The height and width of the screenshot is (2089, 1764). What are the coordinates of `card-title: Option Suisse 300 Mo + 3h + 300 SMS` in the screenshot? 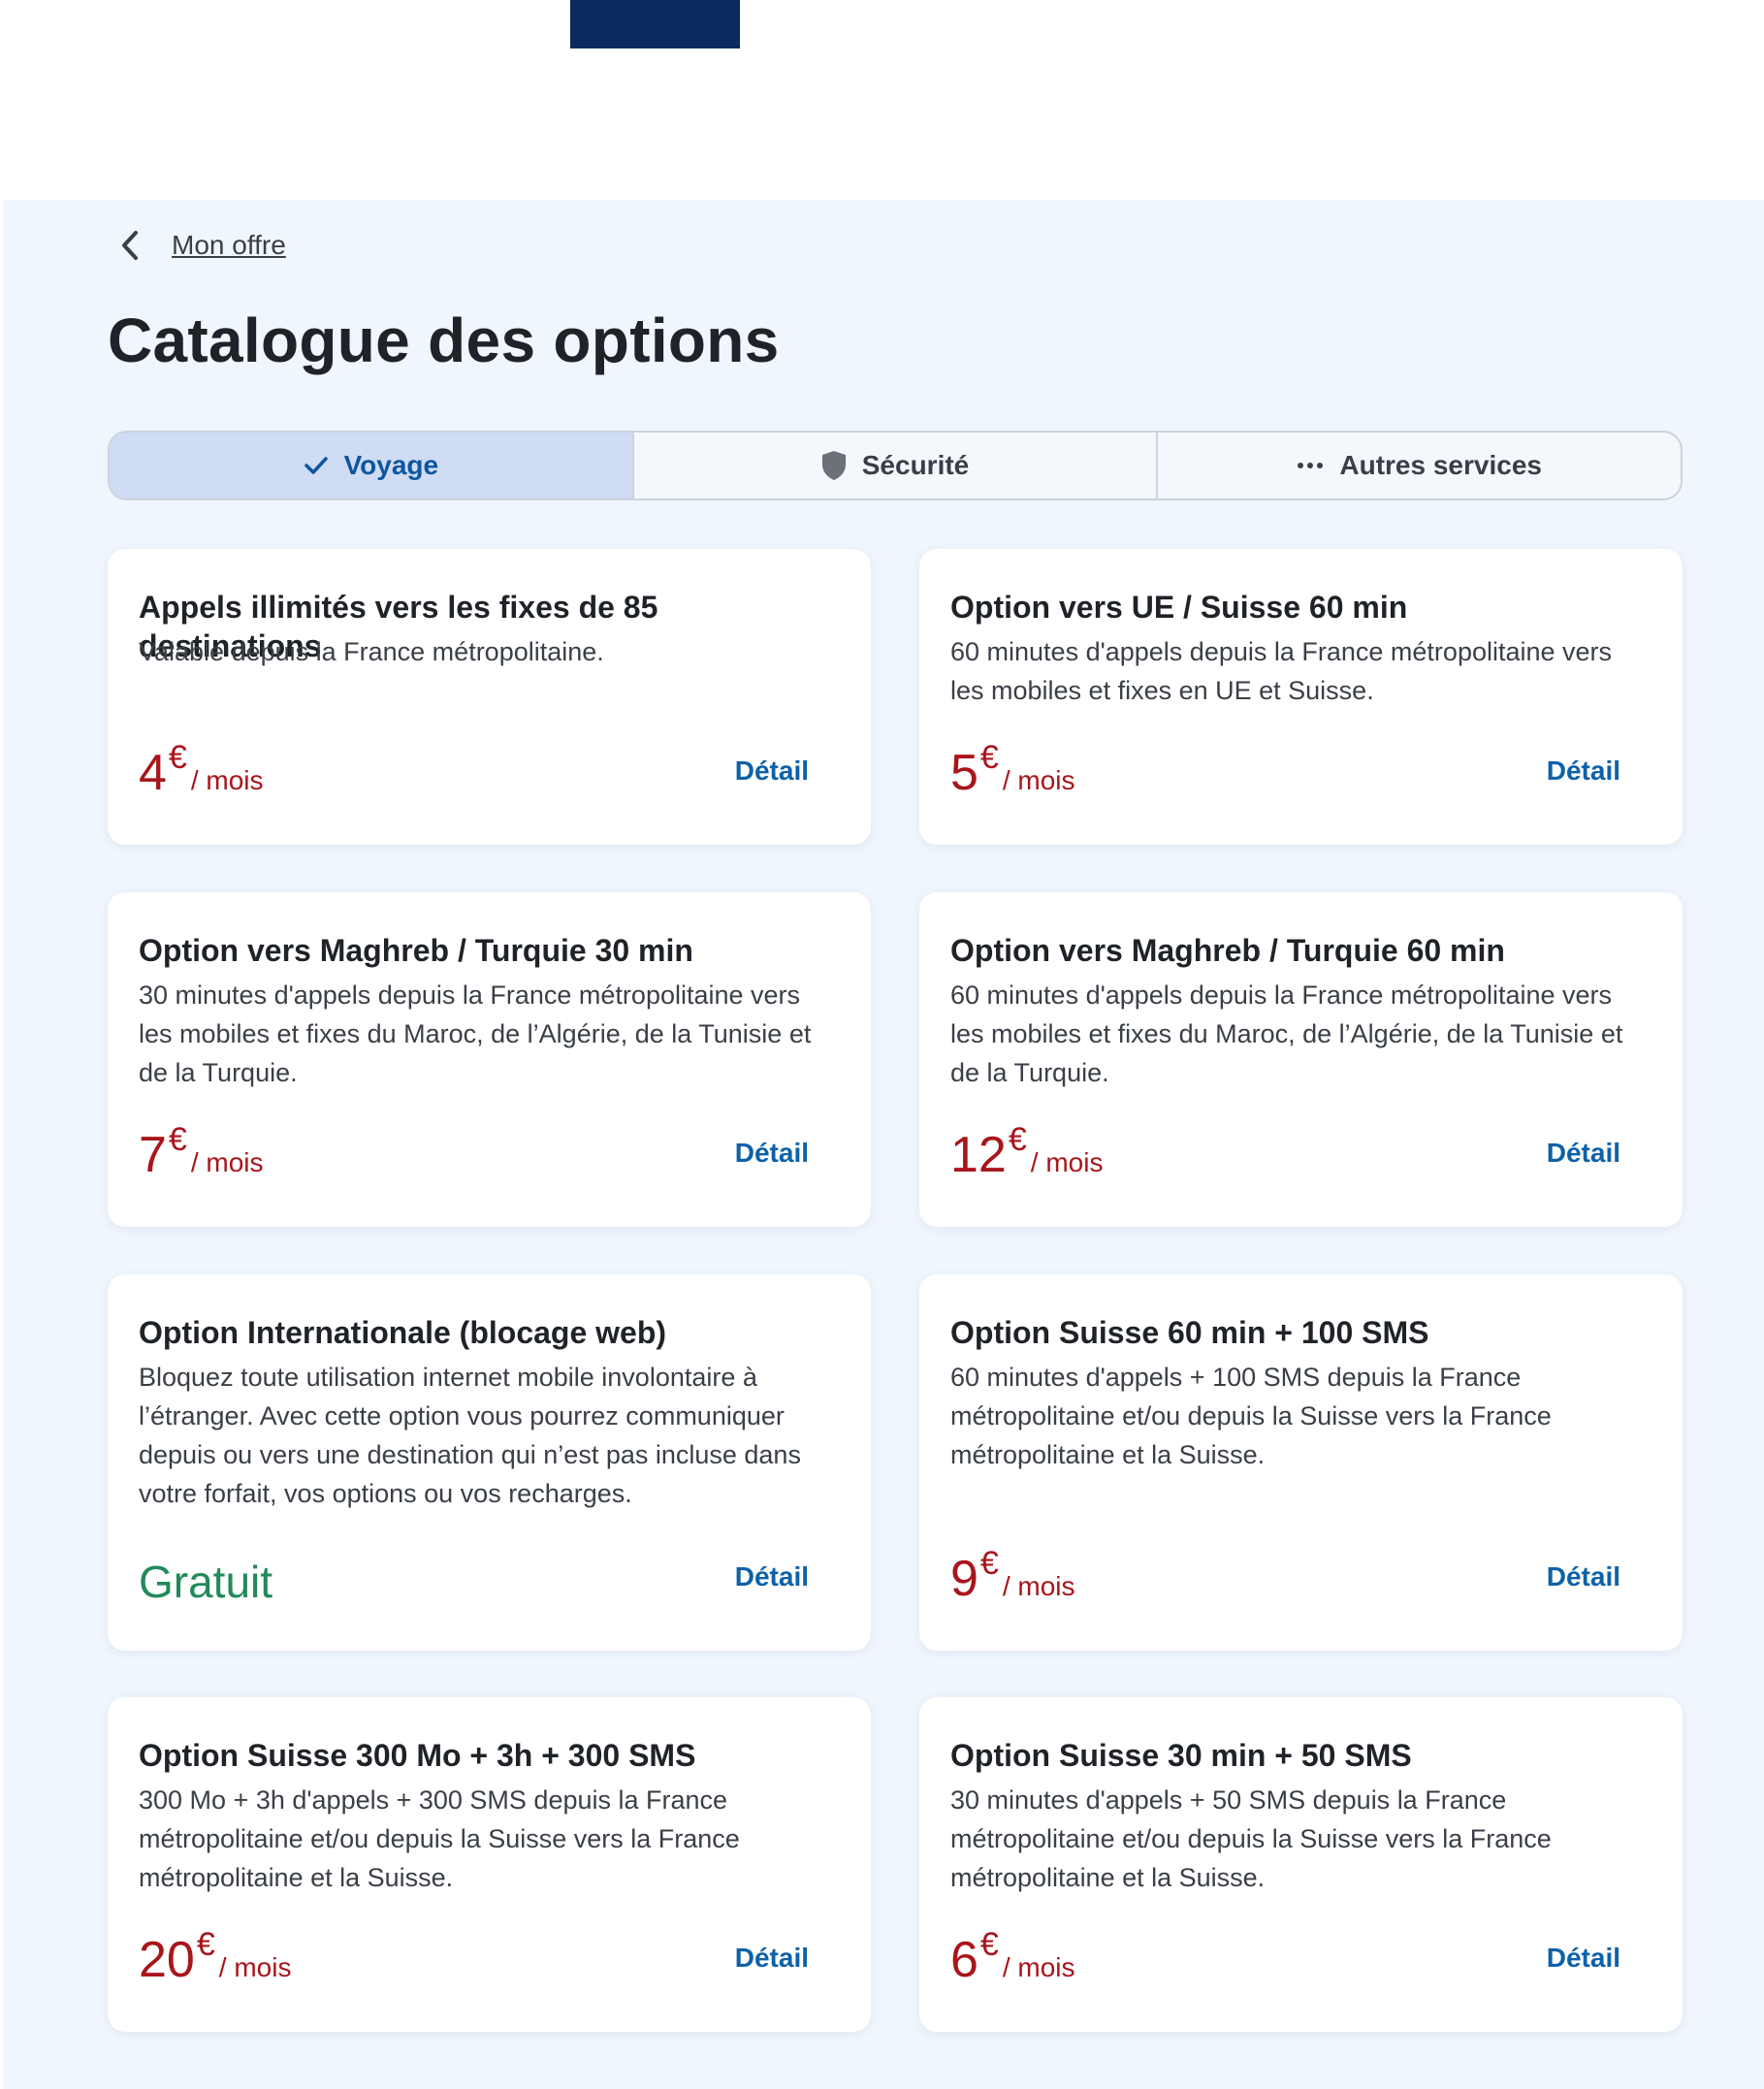 It's located at (418, 1755).